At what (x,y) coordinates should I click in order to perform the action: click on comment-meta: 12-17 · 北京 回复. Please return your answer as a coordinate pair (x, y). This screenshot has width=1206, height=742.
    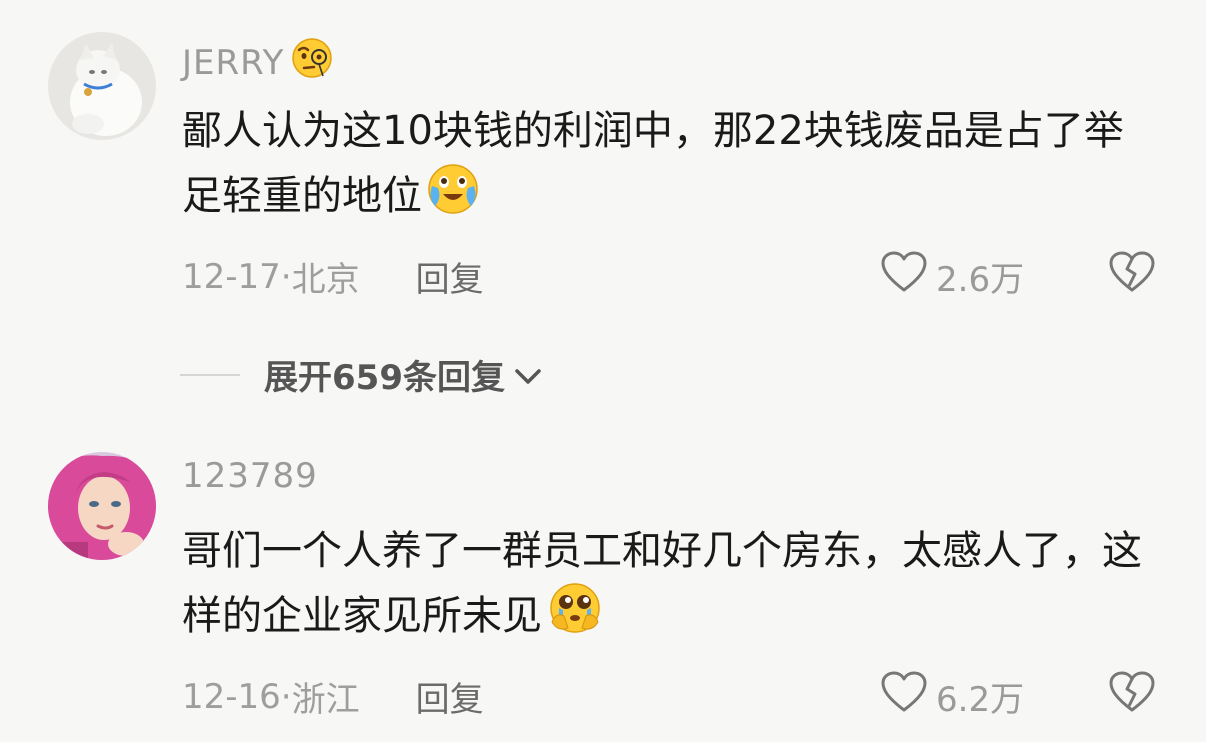
    Looking at the image, I should click on (333, 276).